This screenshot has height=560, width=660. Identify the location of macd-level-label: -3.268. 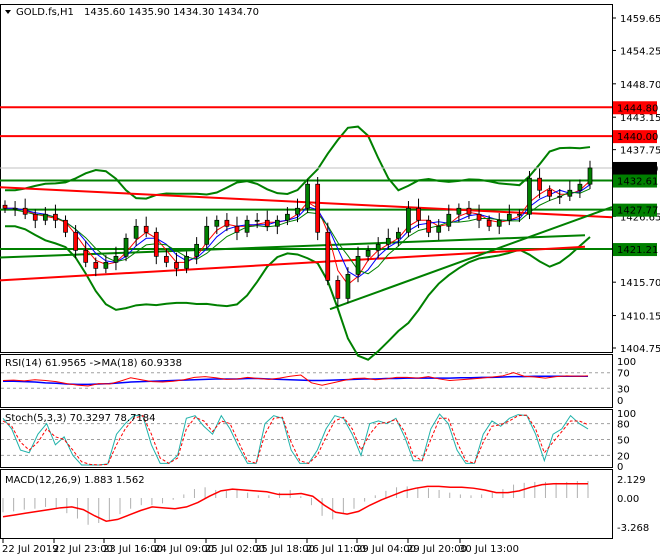
(633, 528).